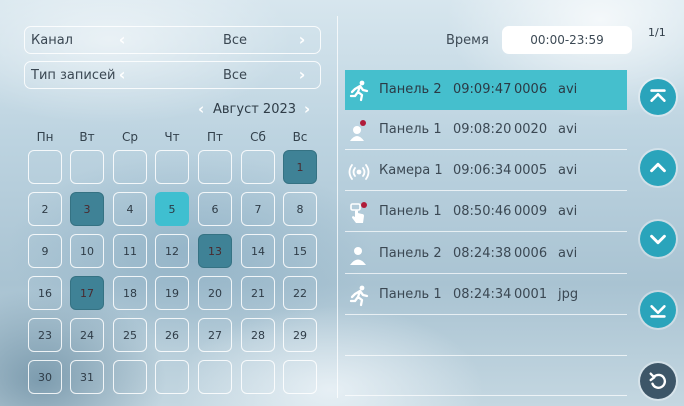  I want to click on calendar-day: 9, so click(45, 251).